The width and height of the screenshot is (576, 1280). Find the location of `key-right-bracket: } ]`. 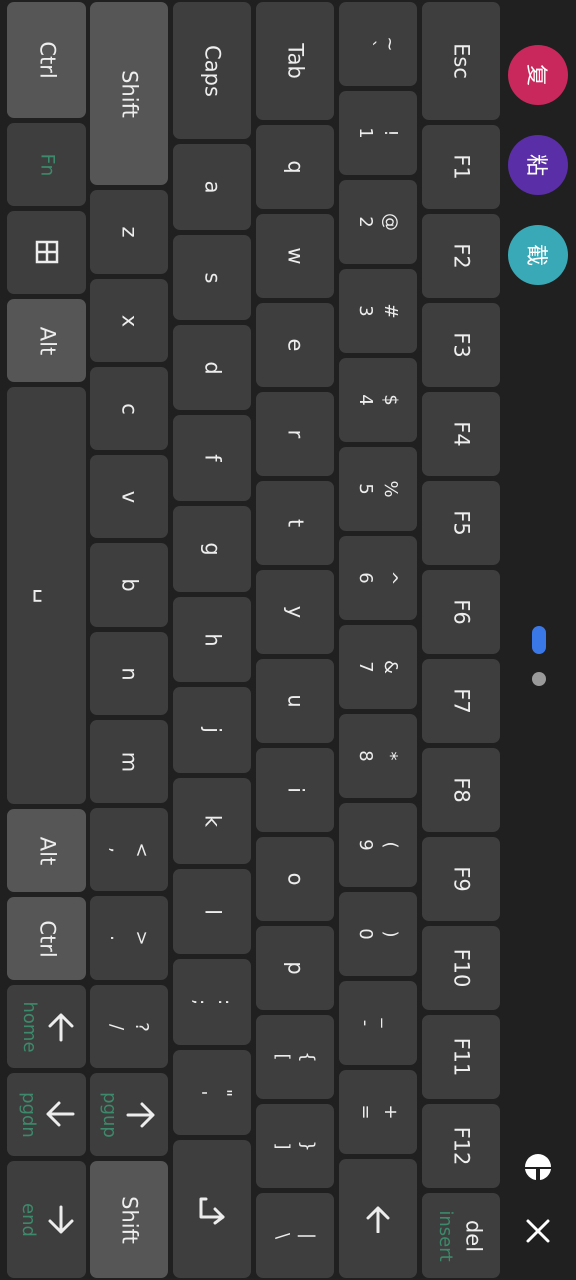

key-right-bracket: } ] is located at coordinates (295, 1146).